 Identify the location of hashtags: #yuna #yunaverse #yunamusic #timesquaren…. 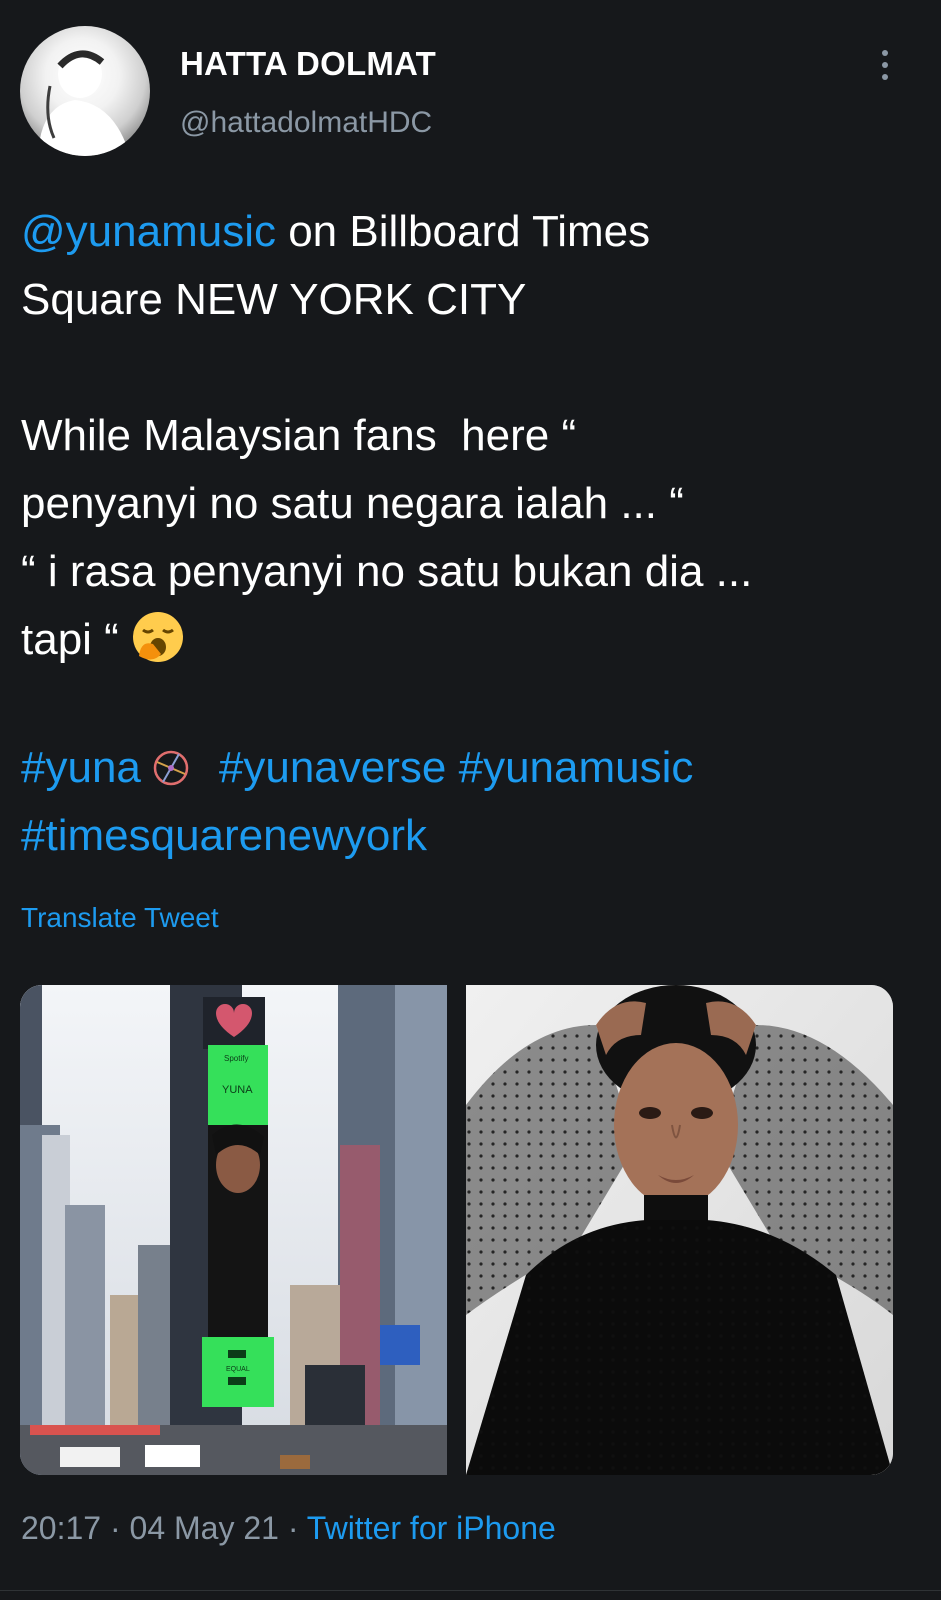
(471, 802).